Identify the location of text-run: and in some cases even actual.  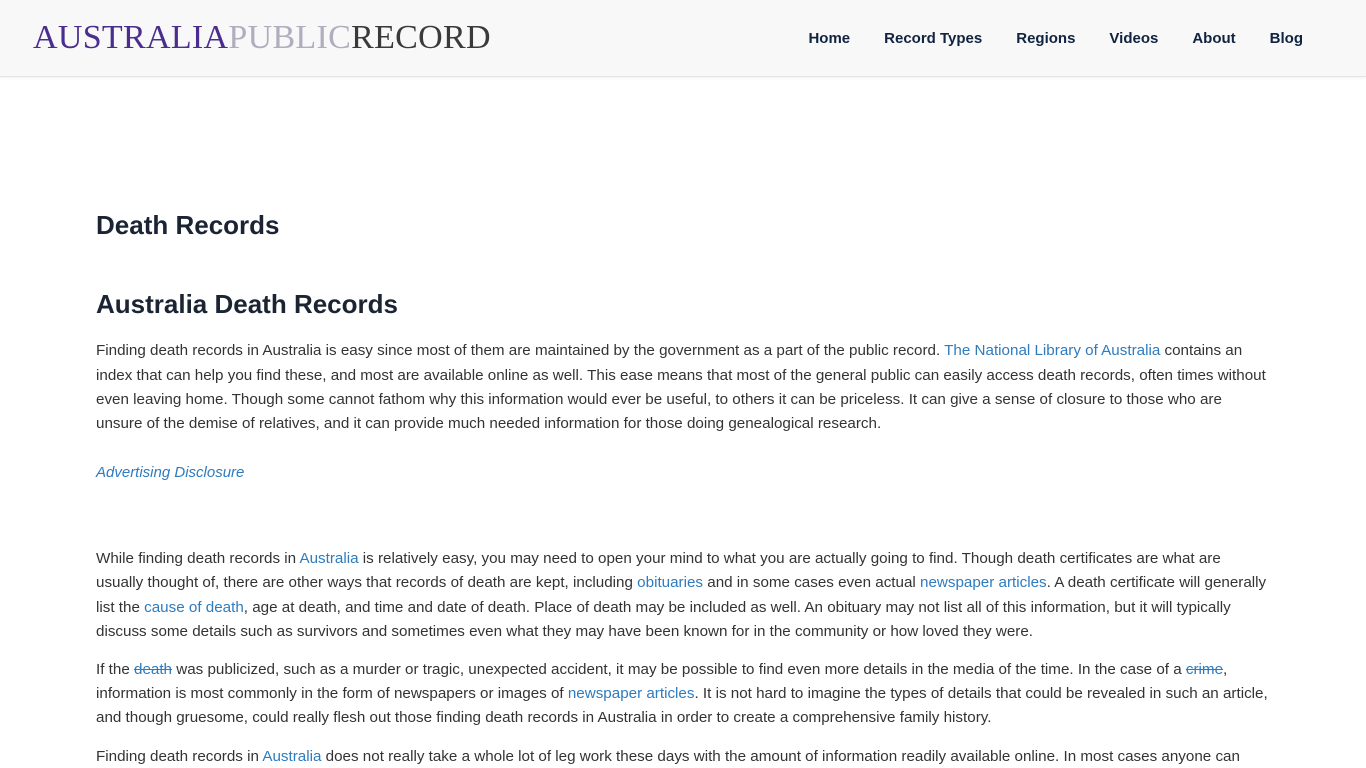
(812, 583).